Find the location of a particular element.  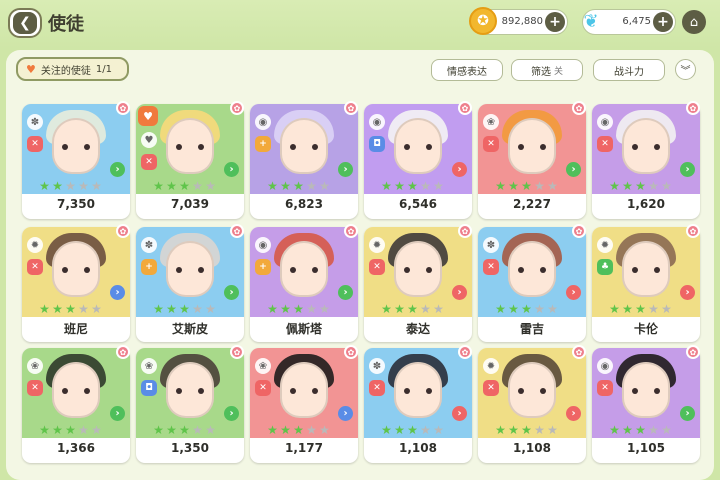

add-butterfly-button: + is located at coordinates (663, 22).